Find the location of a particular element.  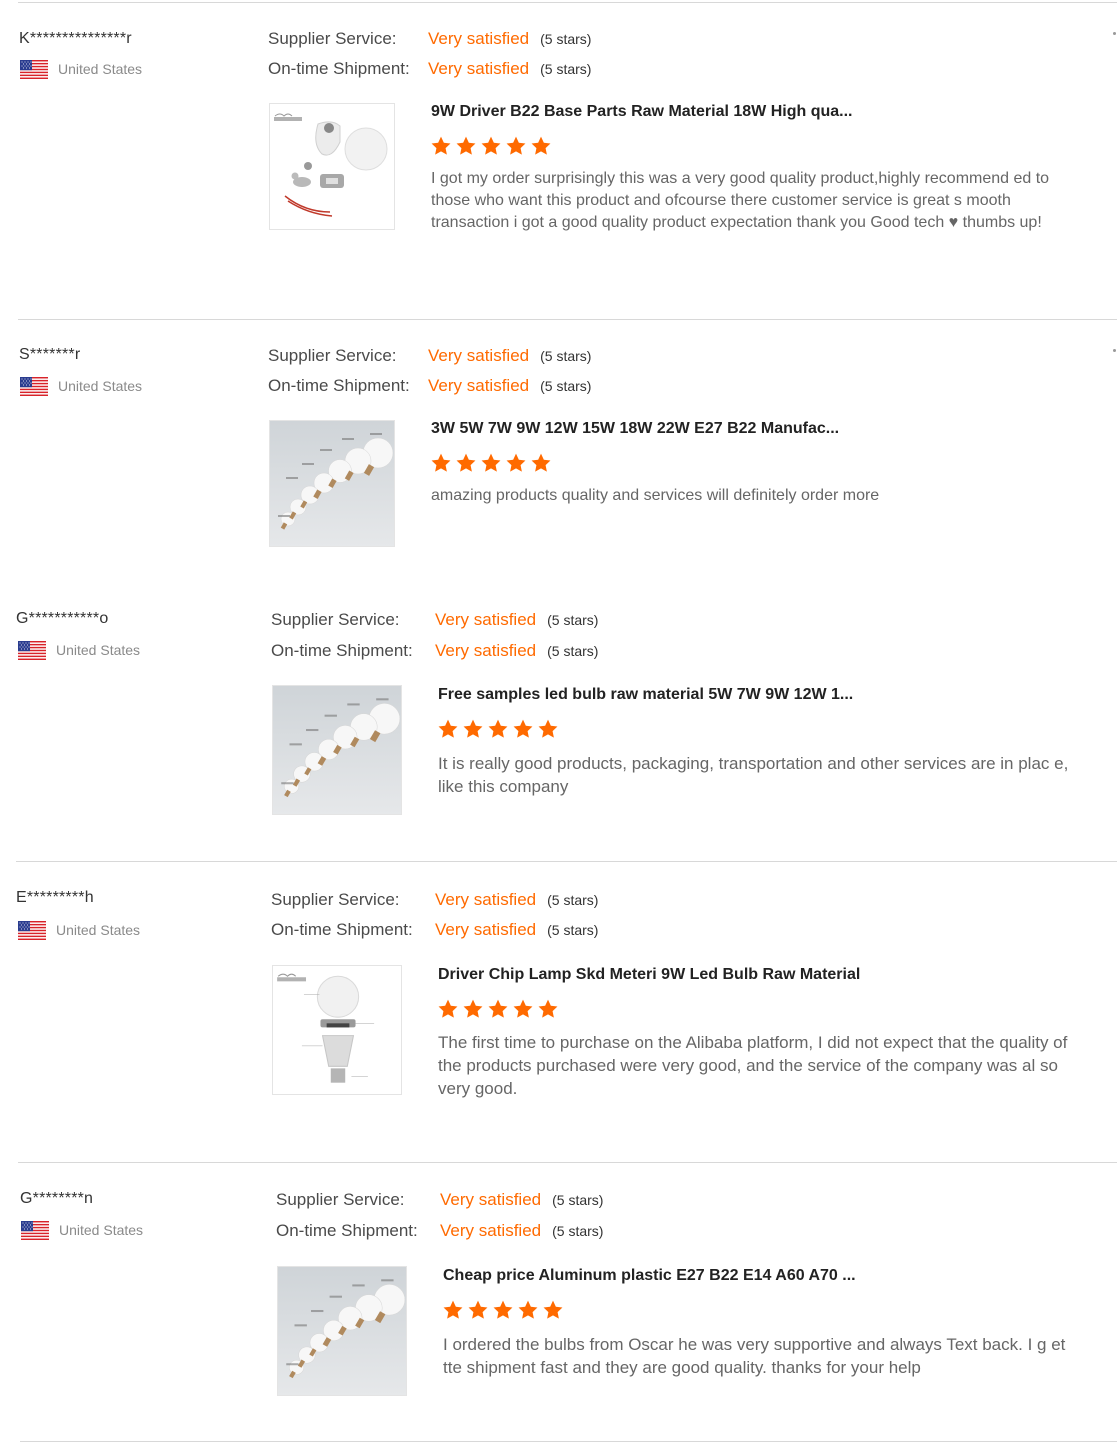

buyer-name: G********n is located at coordinates (57, 1198).